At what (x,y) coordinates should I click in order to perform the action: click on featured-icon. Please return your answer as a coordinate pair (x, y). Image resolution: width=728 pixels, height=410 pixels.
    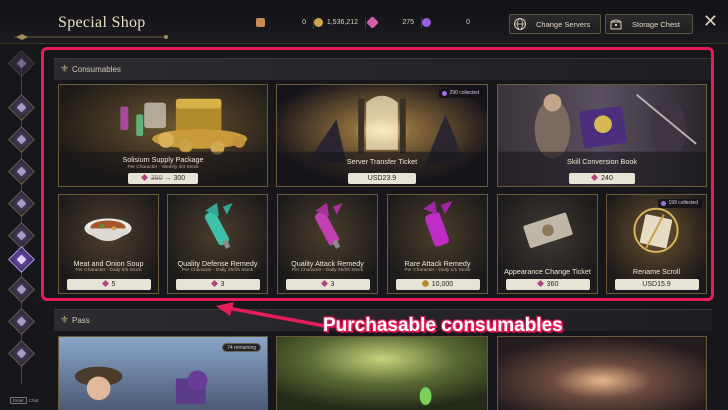
    Looking at the image, I should click on (21, 107).